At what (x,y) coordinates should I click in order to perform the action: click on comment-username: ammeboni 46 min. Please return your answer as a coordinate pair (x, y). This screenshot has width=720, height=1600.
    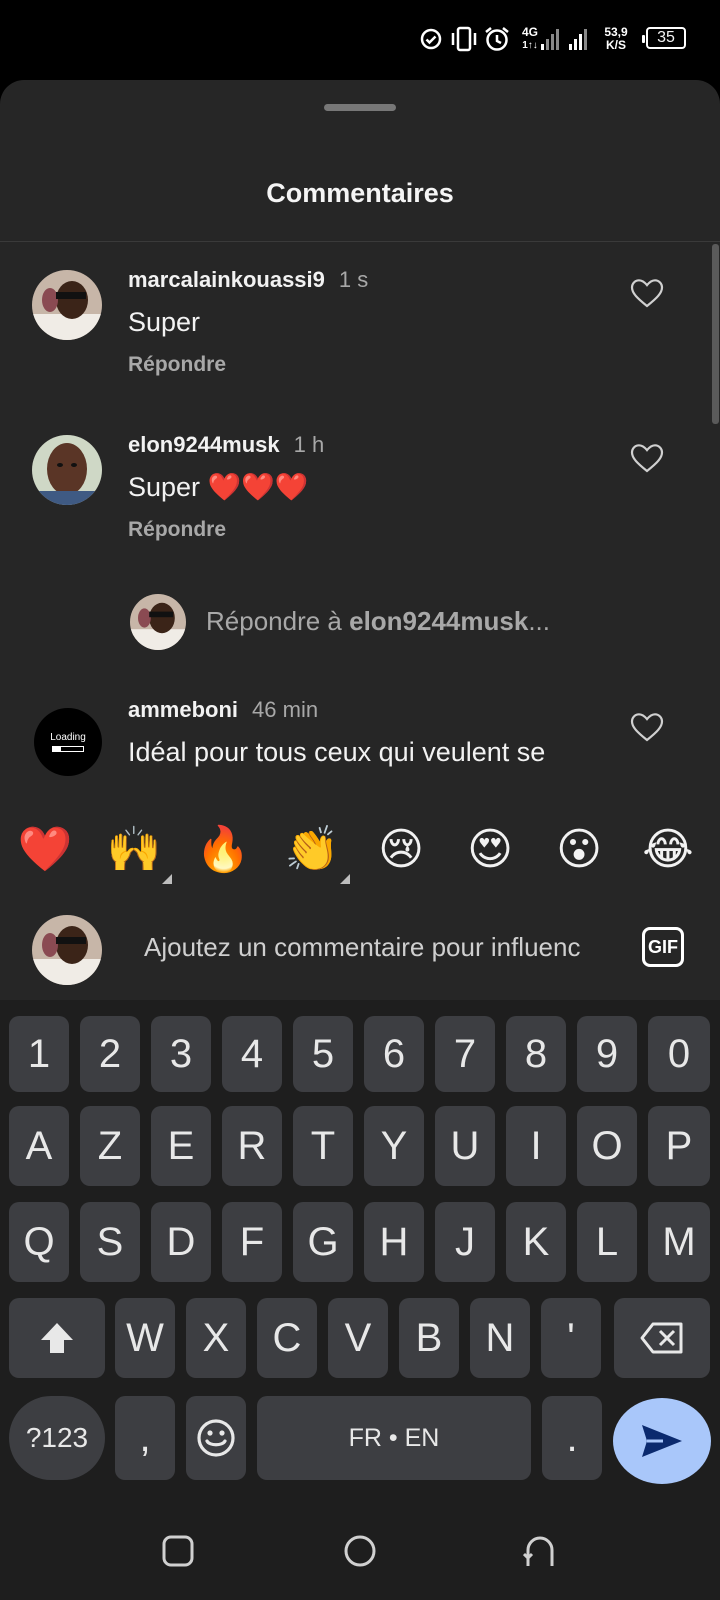
    Looking at the image, I should click on (223, 710).